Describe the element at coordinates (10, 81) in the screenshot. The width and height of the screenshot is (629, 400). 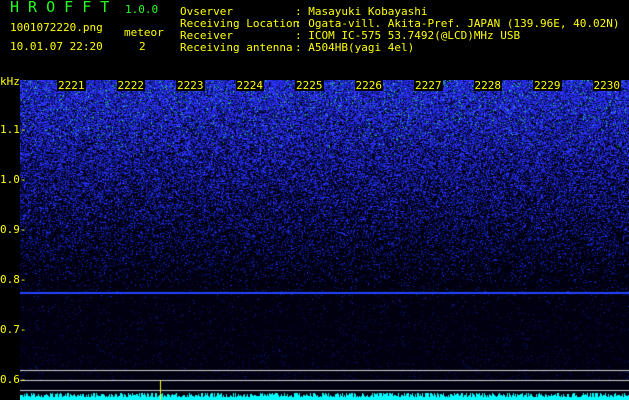
I see `y-unit: kHz` at that location.